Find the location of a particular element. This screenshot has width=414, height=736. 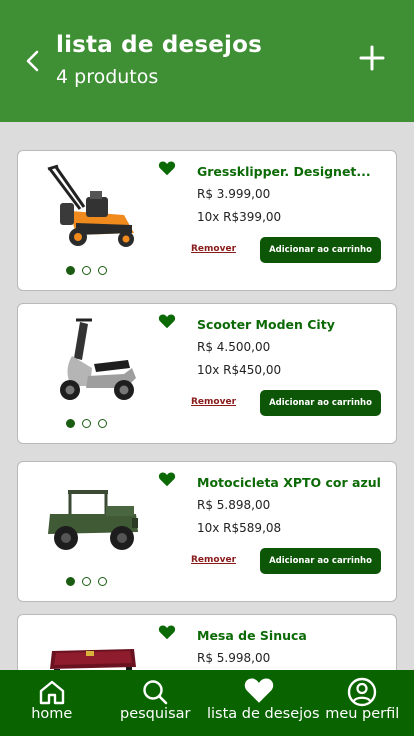

nav-wishlist: lista de desejos is located at coordinates (263, 703).